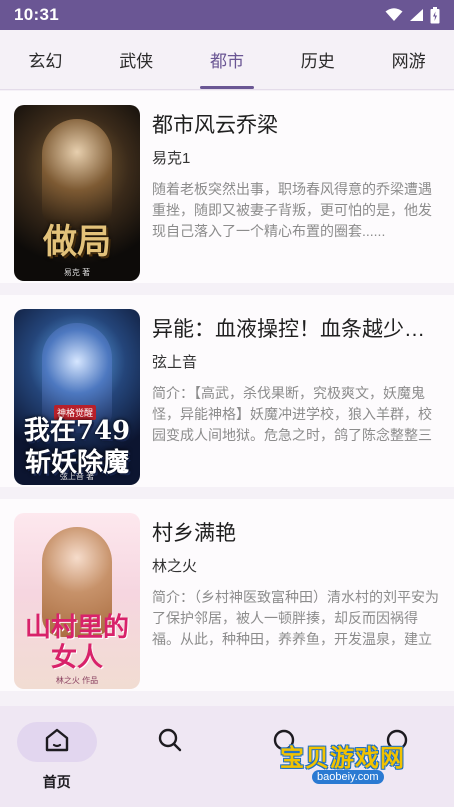  What do you see at coordinates (227, 15) in the screenshot?
I see `status-bar: 10:31` at bounding box center [227, 15].